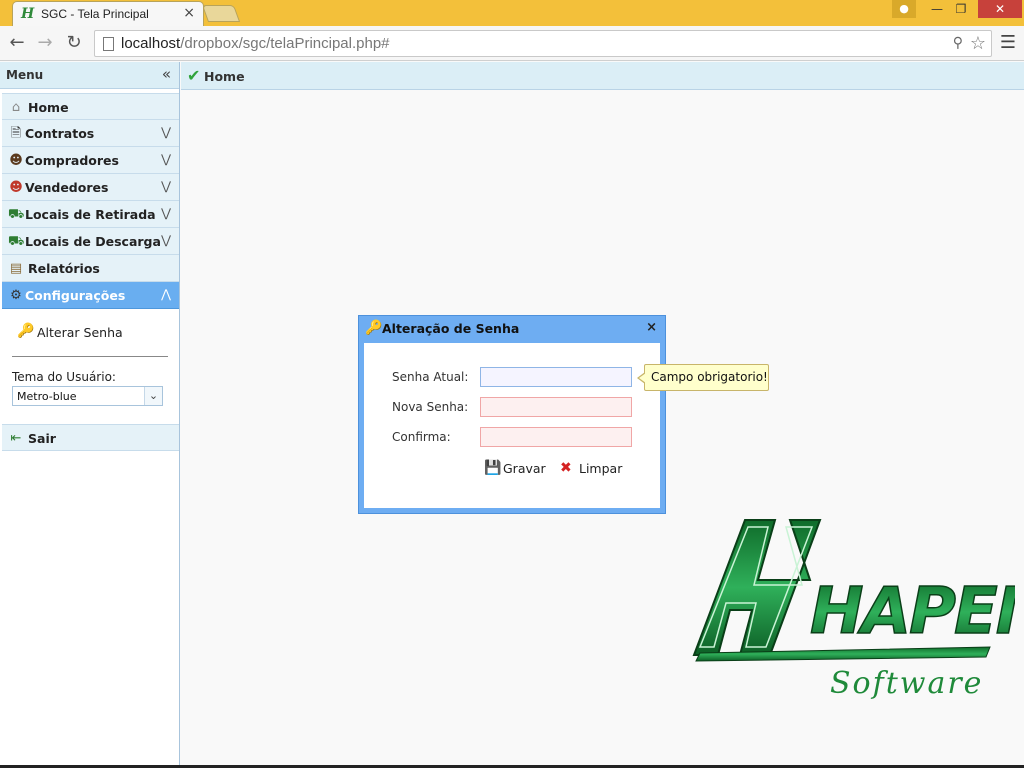 The image size is (1024, 768). What do you see at coordinates (255, 43) in the screenshot?
I see `url-text: localhost/dropbox/sgc/telaPrincipal.php#` at bounding box center [255, 43].